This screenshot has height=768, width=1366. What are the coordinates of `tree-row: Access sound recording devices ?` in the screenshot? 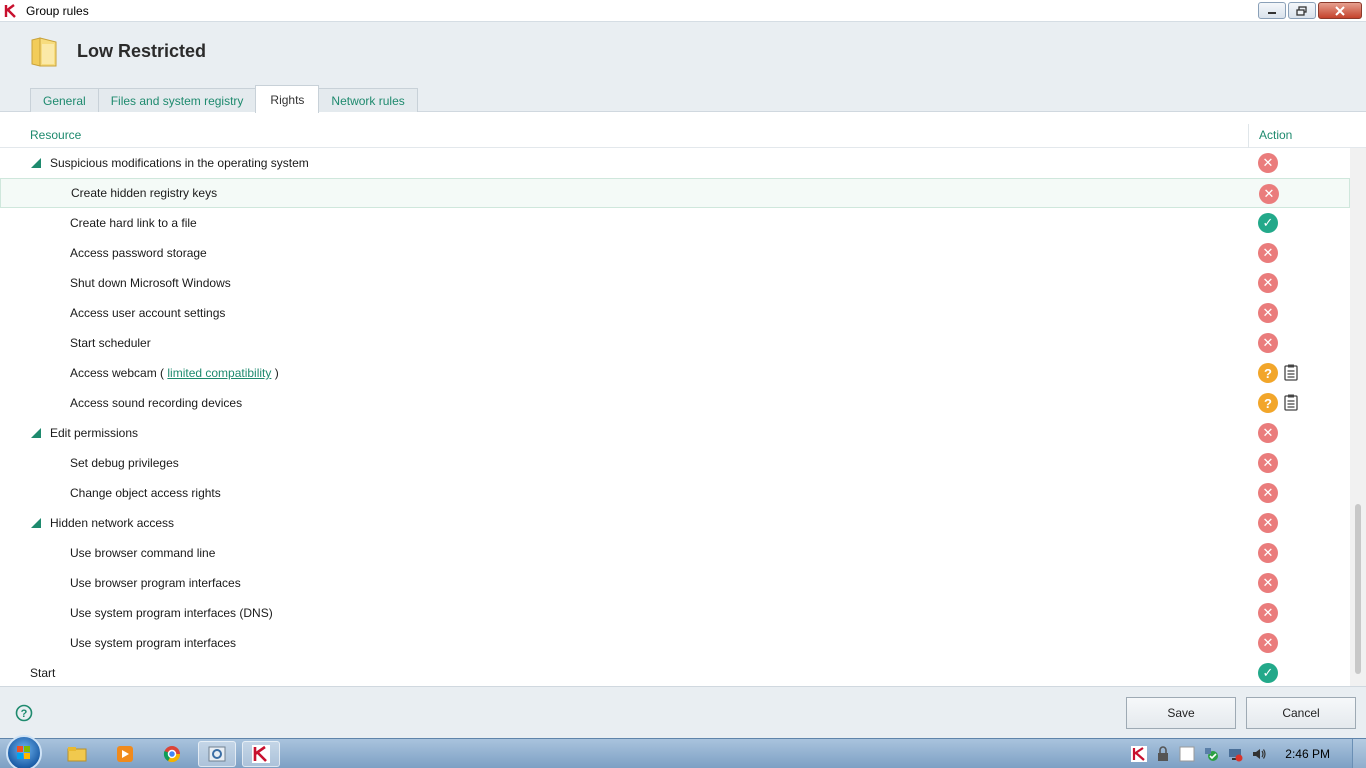 It's located at (675, 403).